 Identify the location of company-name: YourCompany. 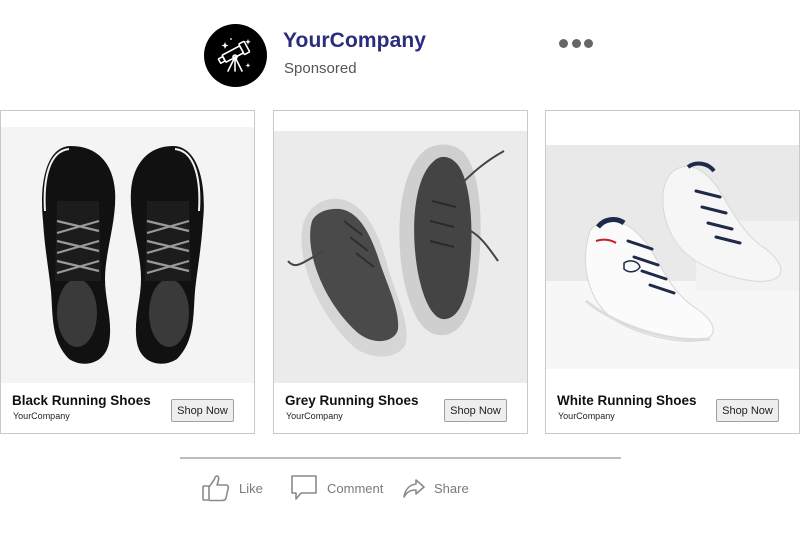
(354, 41).